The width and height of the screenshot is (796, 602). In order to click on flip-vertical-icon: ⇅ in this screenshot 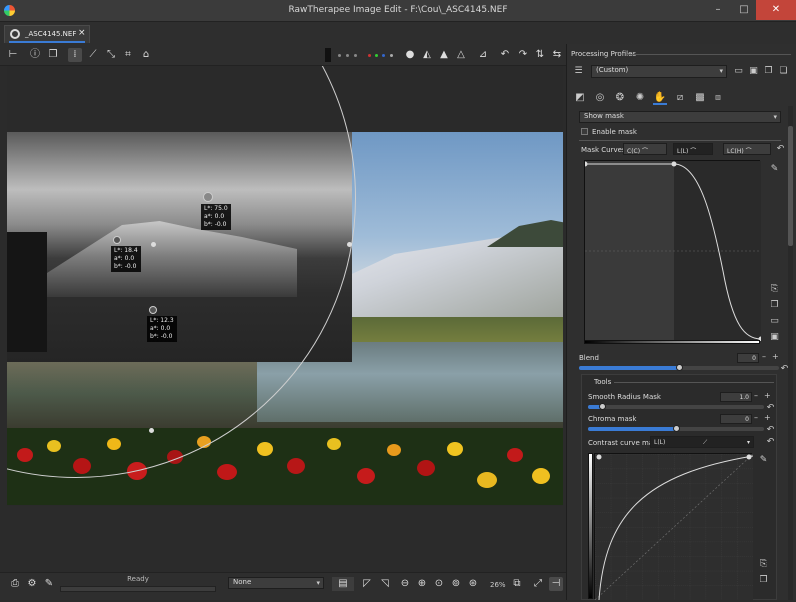, I will do `click(540, 55)`.